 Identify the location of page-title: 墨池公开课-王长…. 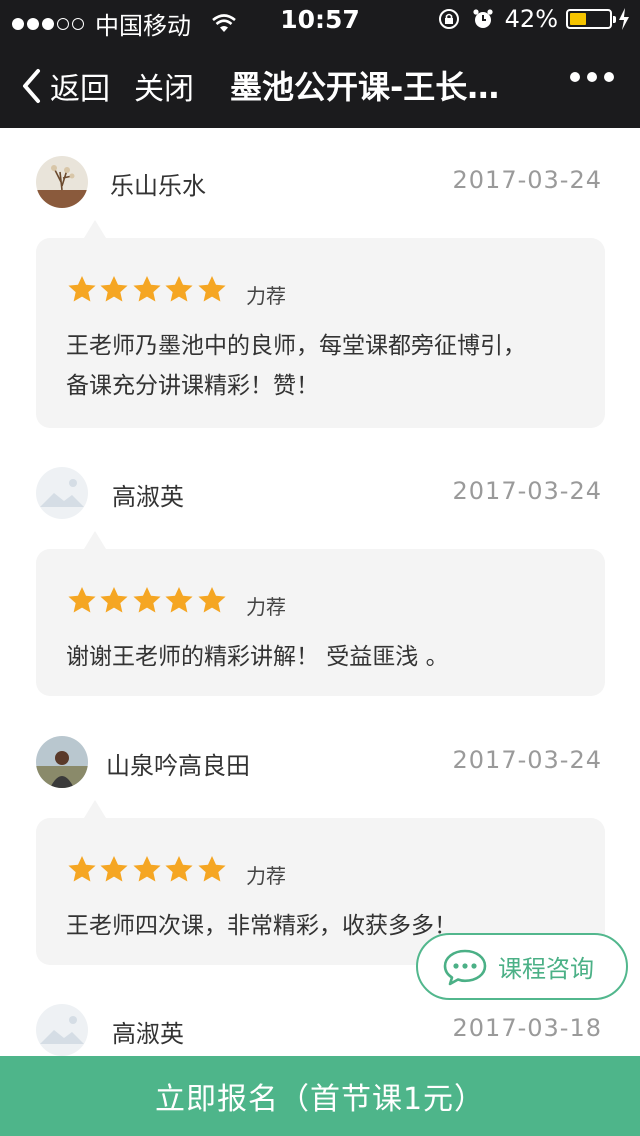
(365, 87).